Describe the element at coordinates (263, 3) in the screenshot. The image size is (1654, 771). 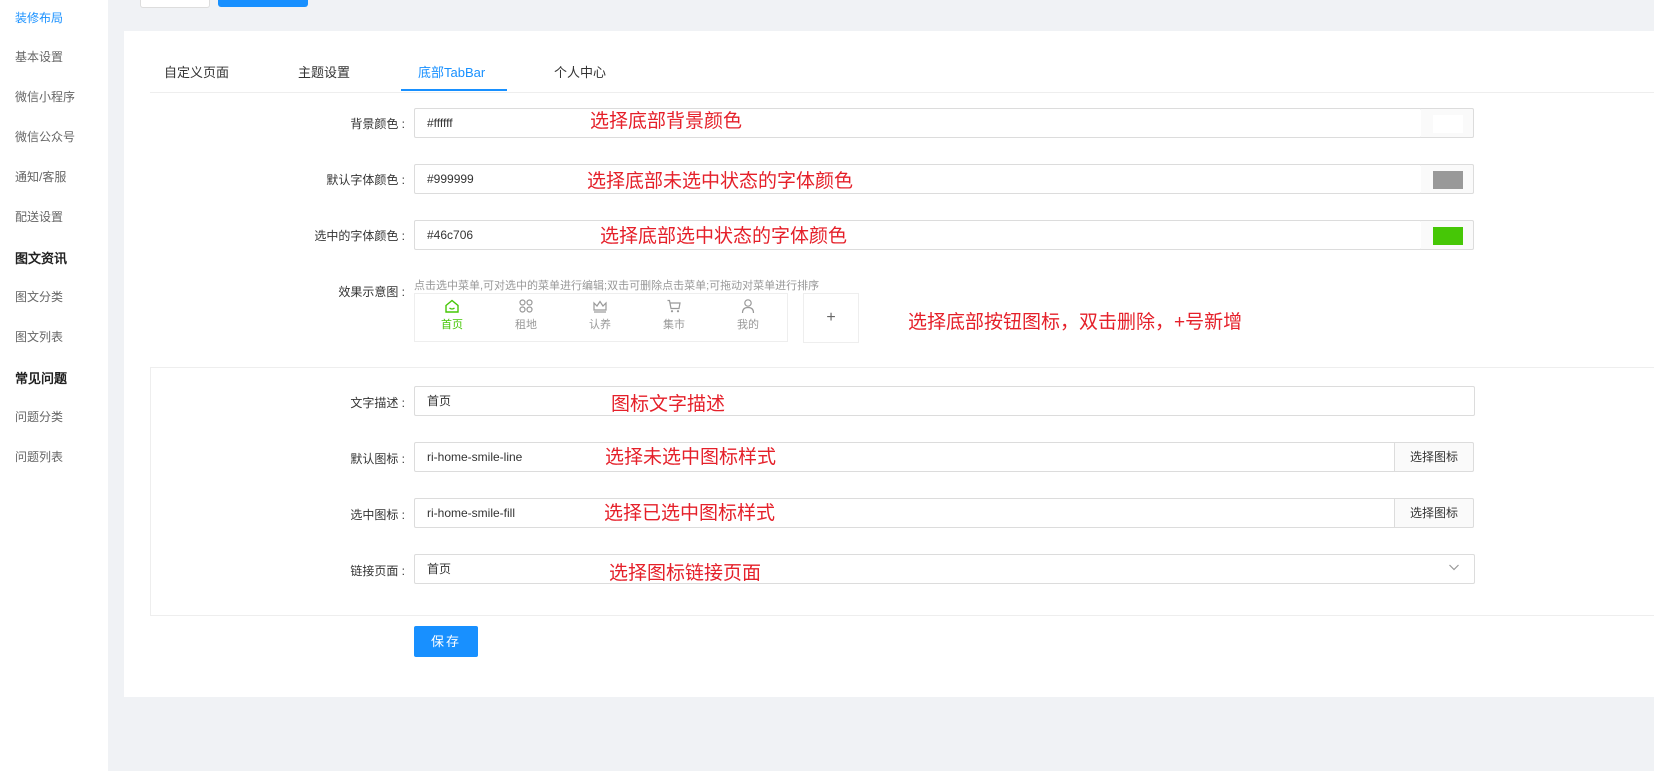
I see `top-button-primary` at that location.